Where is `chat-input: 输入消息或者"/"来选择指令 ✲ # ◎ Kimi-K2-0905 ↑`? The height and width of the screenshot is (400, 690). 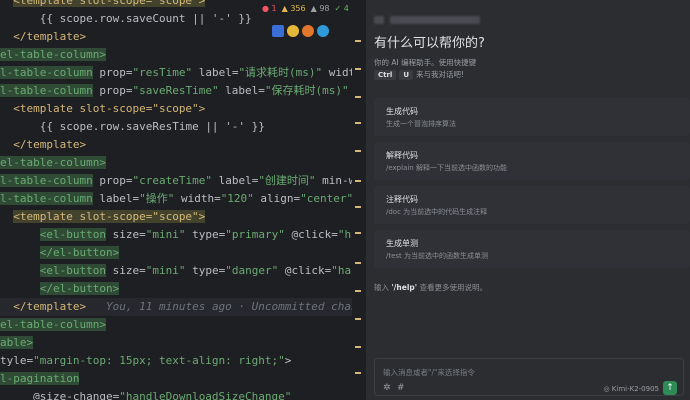 chat-input: 输入消息或者"/"来选择指令 ✲ # ◎ Kimi-K2-0905 ↑ is located at coordinates (529, 377).